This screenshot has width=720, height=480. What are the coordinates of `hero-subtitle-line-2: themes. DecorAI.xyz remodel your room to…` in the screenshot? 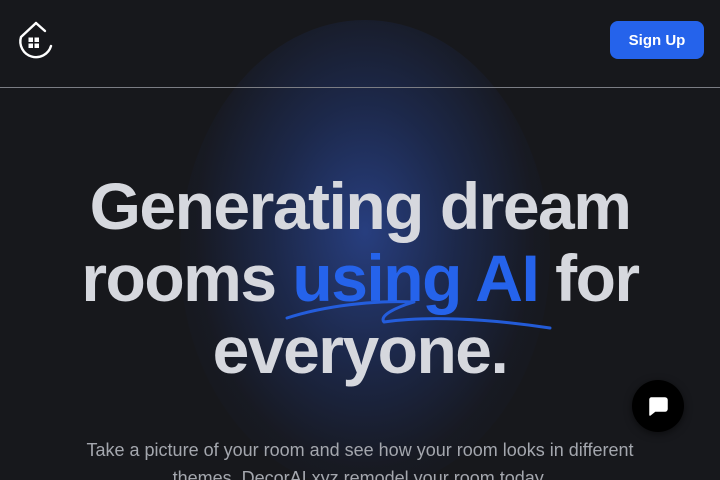 It's located at (360, 474).